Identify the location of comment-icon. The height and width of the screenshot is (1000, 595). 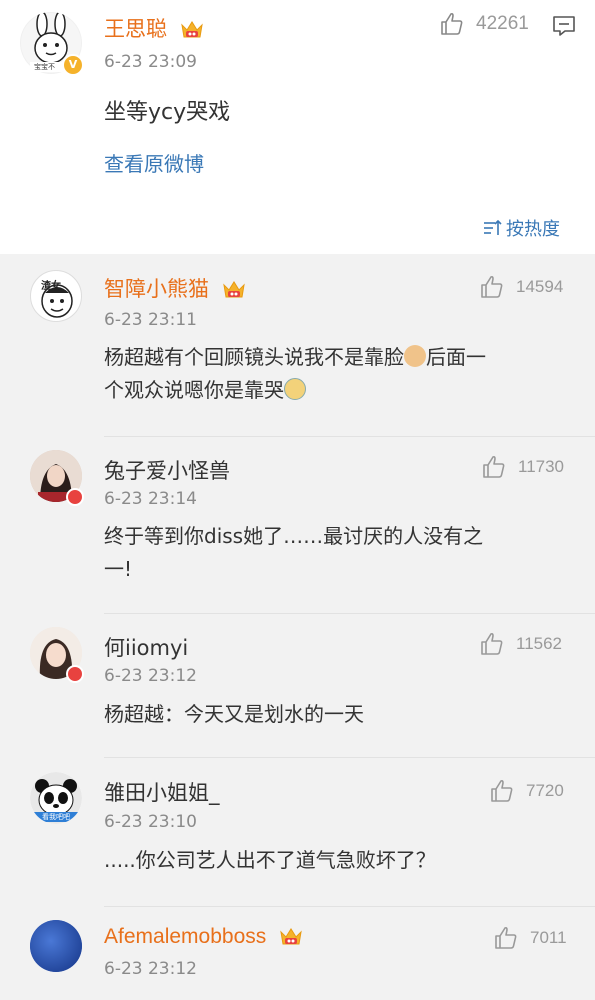
(564, 26).